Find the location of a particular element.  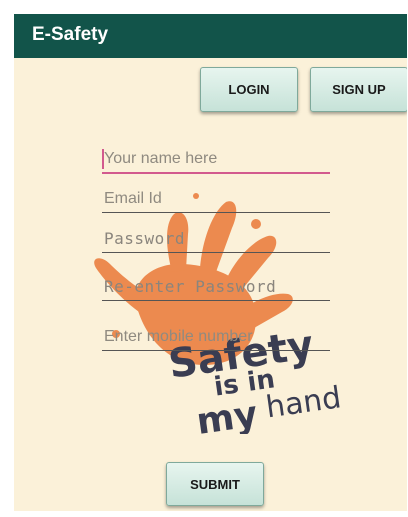

login-button: LOGIN is located at coordinates (249, 89).